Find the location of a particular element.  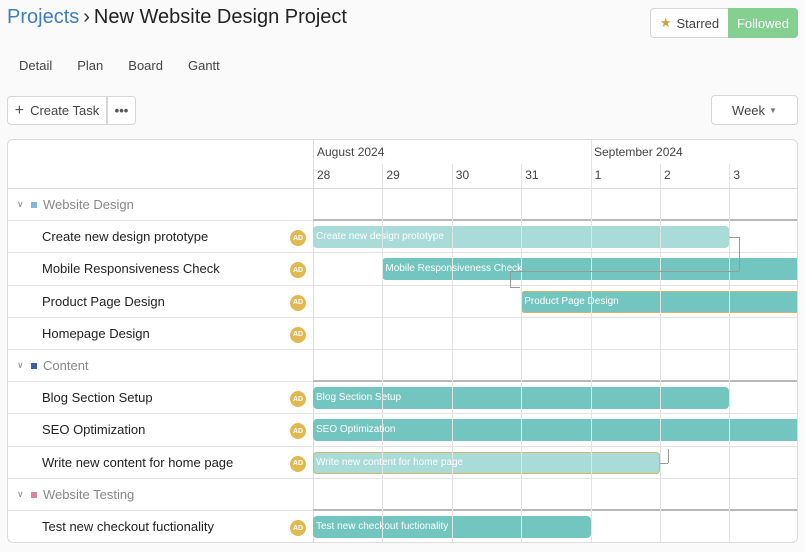

task-name: Blog Section Setup is located at coordinates (97, 397).